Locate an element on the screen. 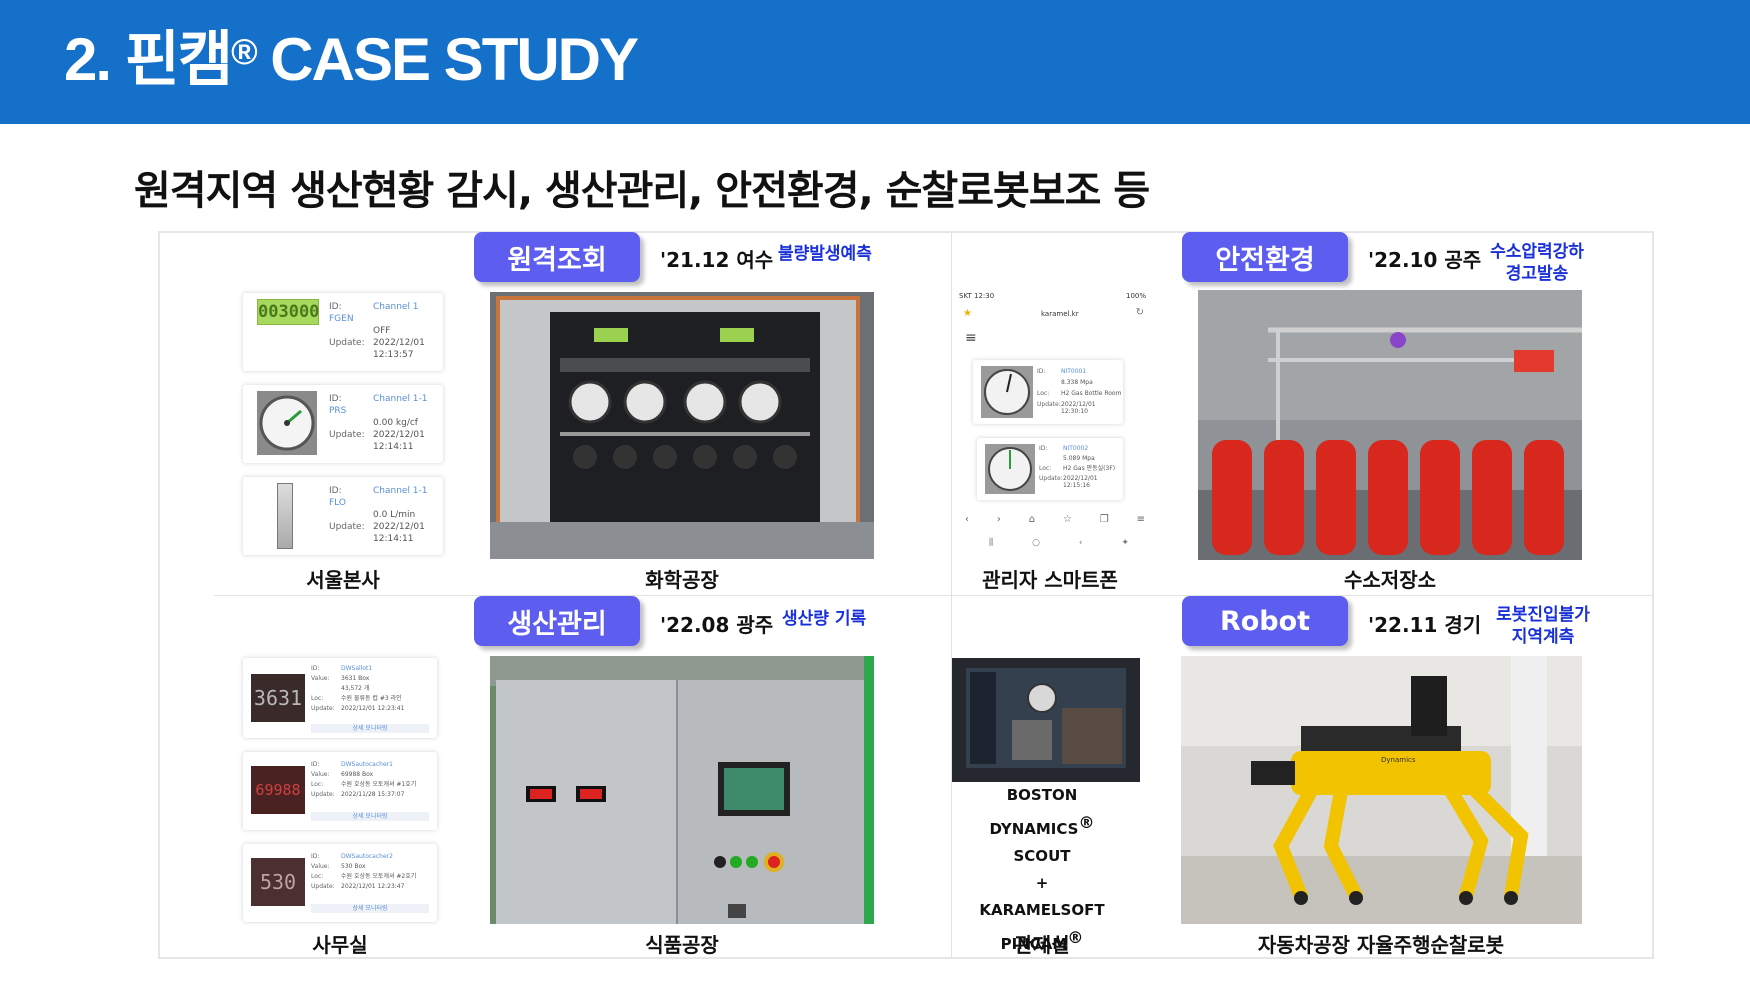 The image size is (1750, 982). robot-note-line1: 로봇진입불가 is located at coordinates (1543, 615).